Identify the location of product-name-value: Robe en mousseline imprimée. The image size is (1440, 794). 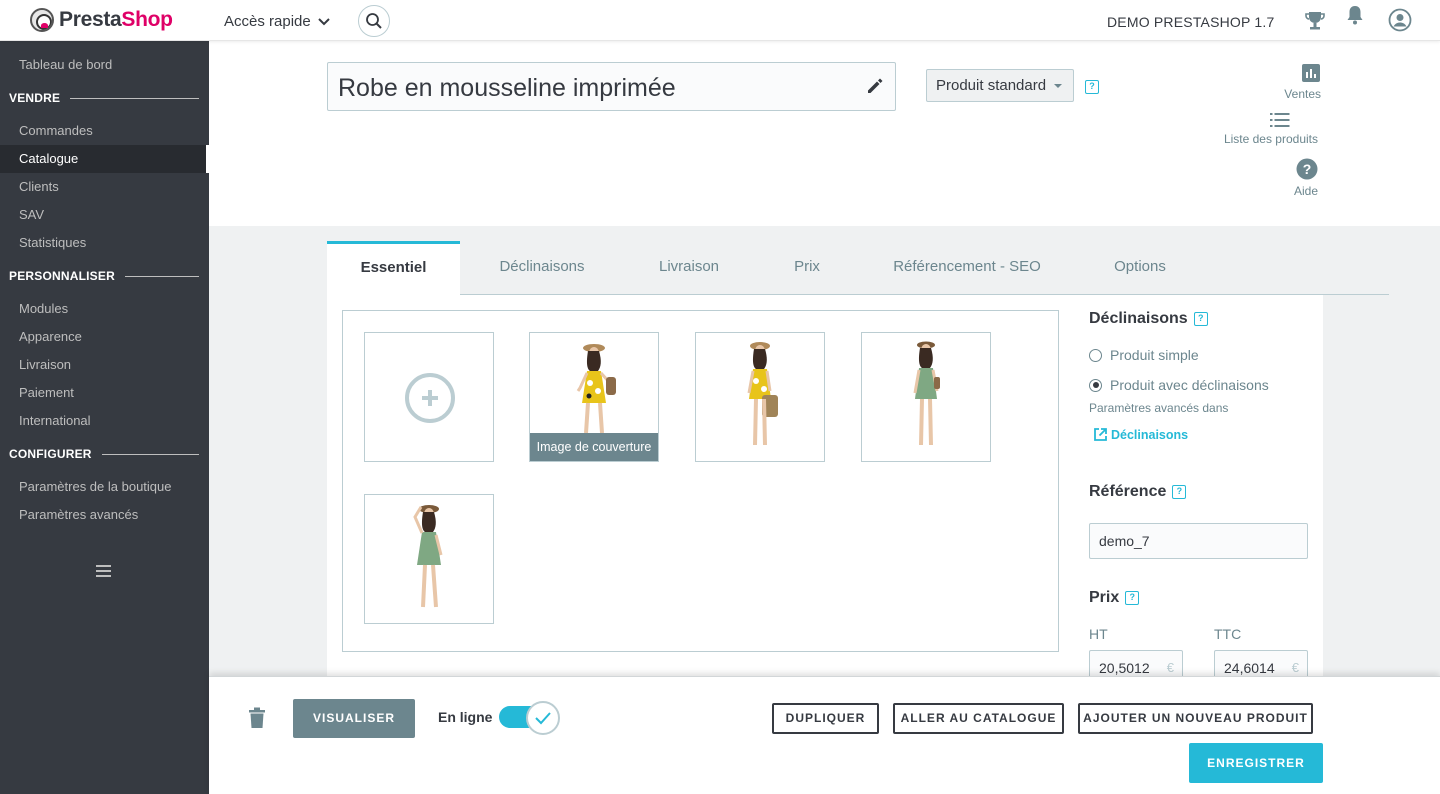
(507, 88).